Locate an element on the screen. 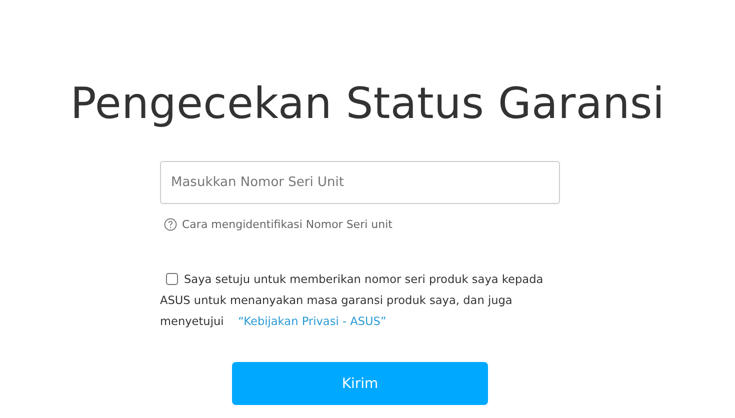 The width and height of the screenshot is (735, 418). privacy-policy-link: “Kebijakan Privasi - ASUS” is located at coordinates (312, 321).